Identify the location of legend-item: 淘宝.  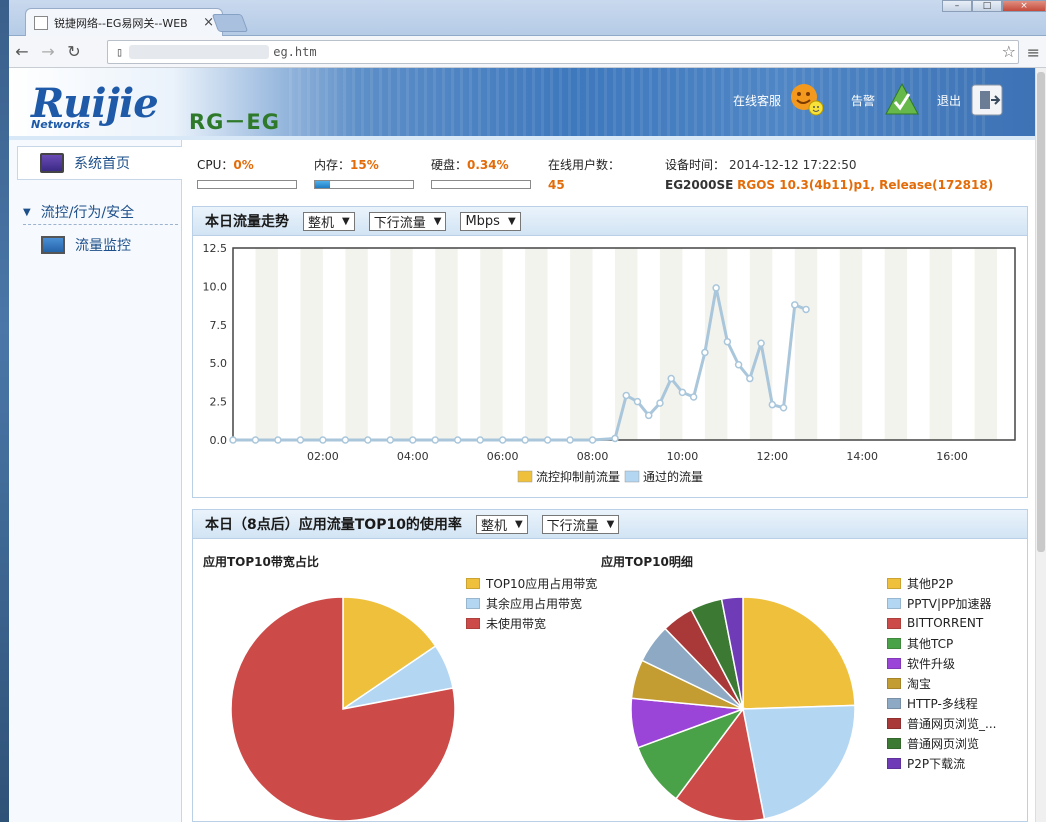
(941, 683).